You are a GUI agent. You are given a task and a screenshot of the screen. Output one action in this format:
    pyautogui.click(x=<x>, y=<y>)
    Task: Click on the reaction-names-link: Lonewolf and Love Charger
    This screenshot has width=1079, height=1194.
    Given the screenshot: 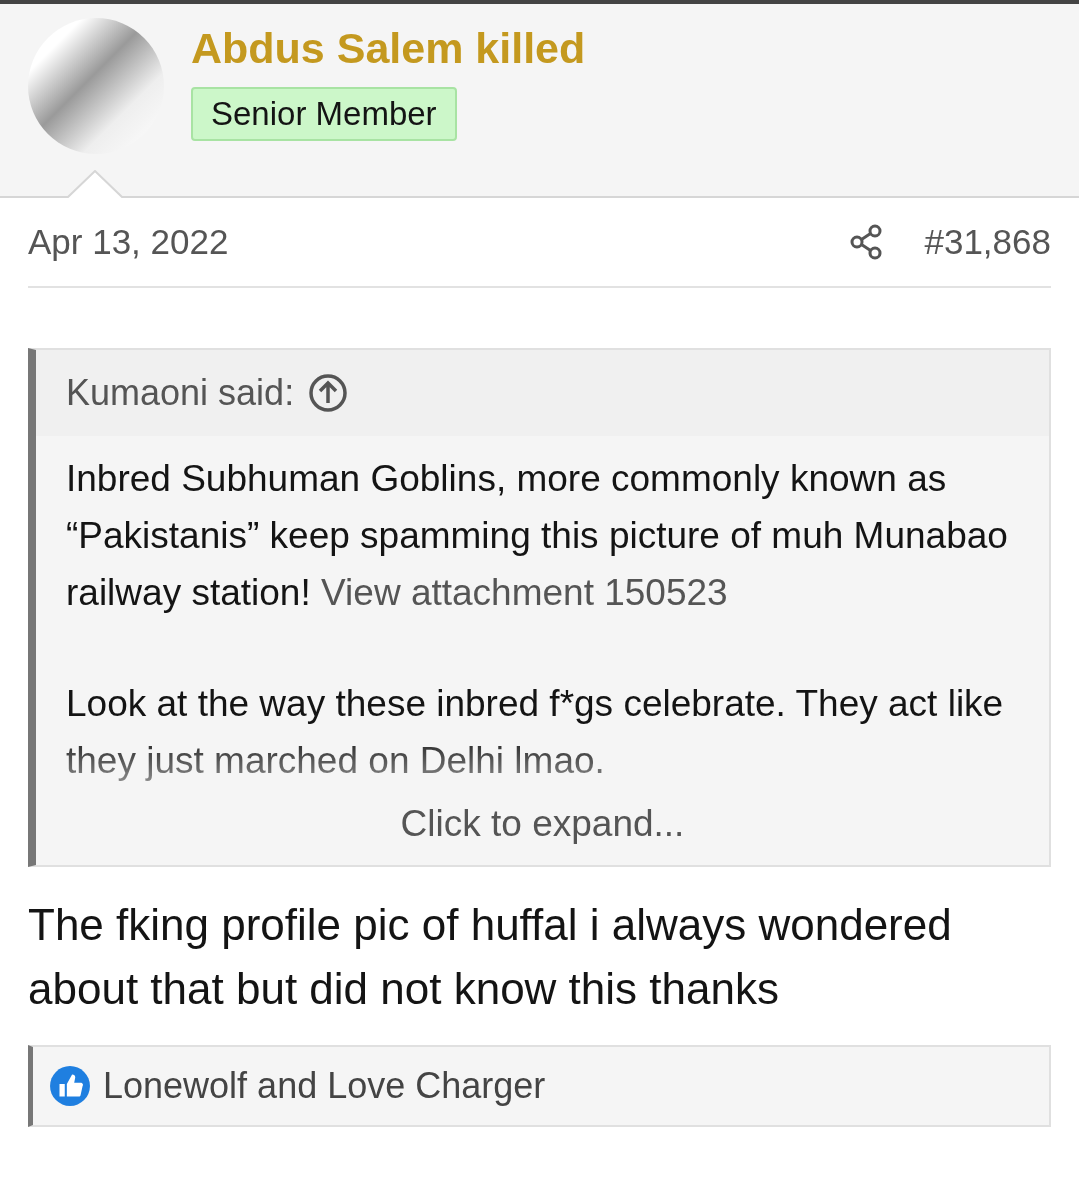 What is the action you would take?
    pyautogui.click(x=324, y=1086)
    